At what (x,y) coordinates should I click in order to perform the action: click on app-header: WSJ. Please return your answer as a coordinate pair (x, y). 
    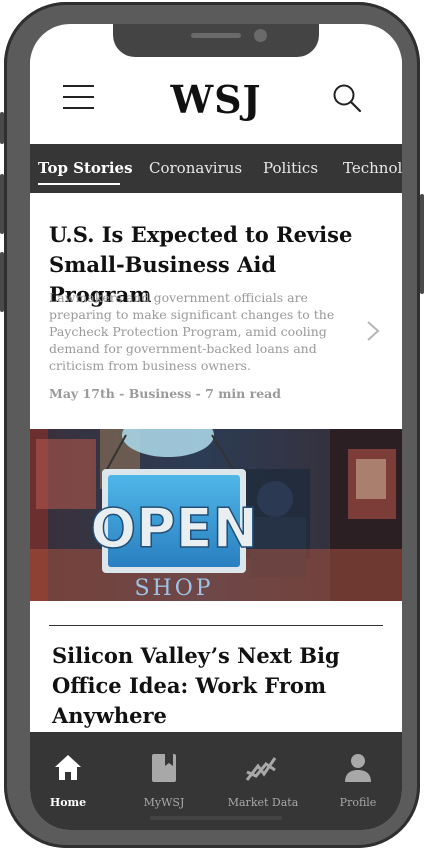
    Looking at the image, I should click on (216, 100).